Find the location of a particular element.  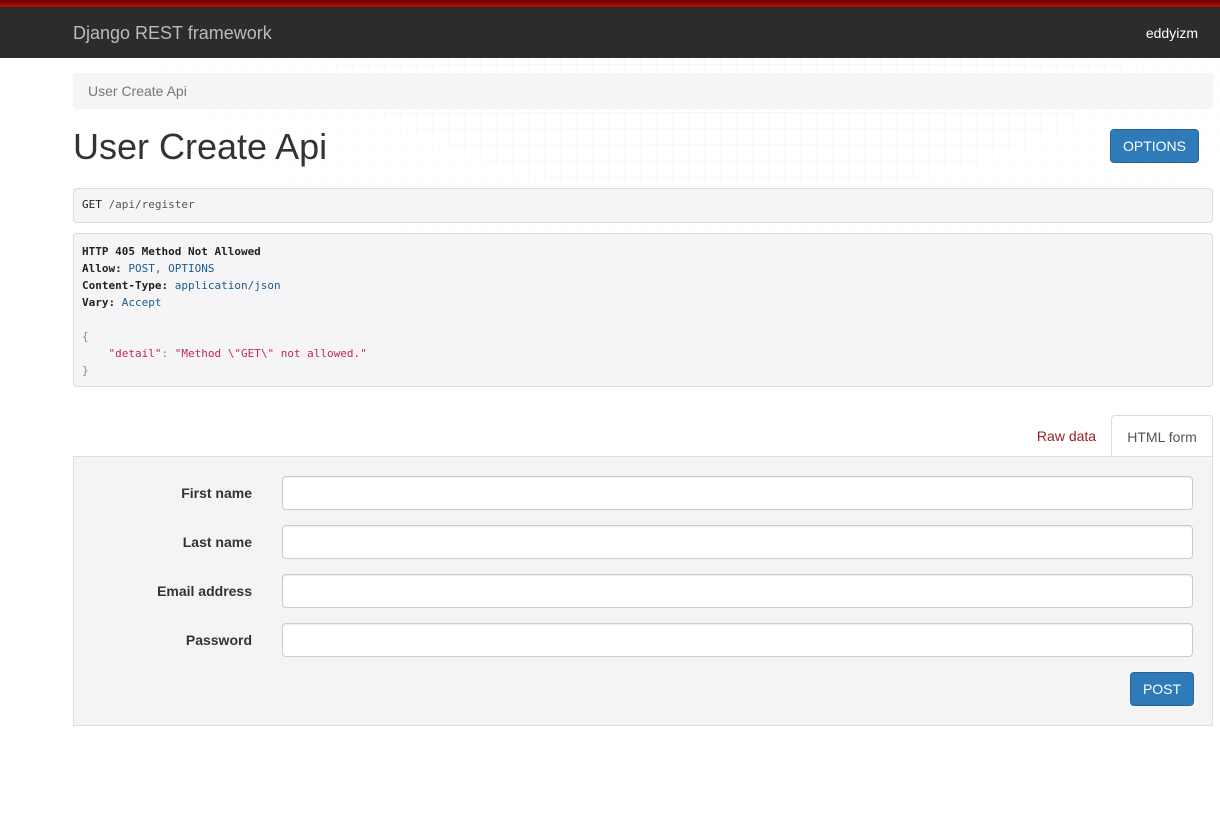

response-header-row: Content-Type: application/json is located at coordinates (643, 285).